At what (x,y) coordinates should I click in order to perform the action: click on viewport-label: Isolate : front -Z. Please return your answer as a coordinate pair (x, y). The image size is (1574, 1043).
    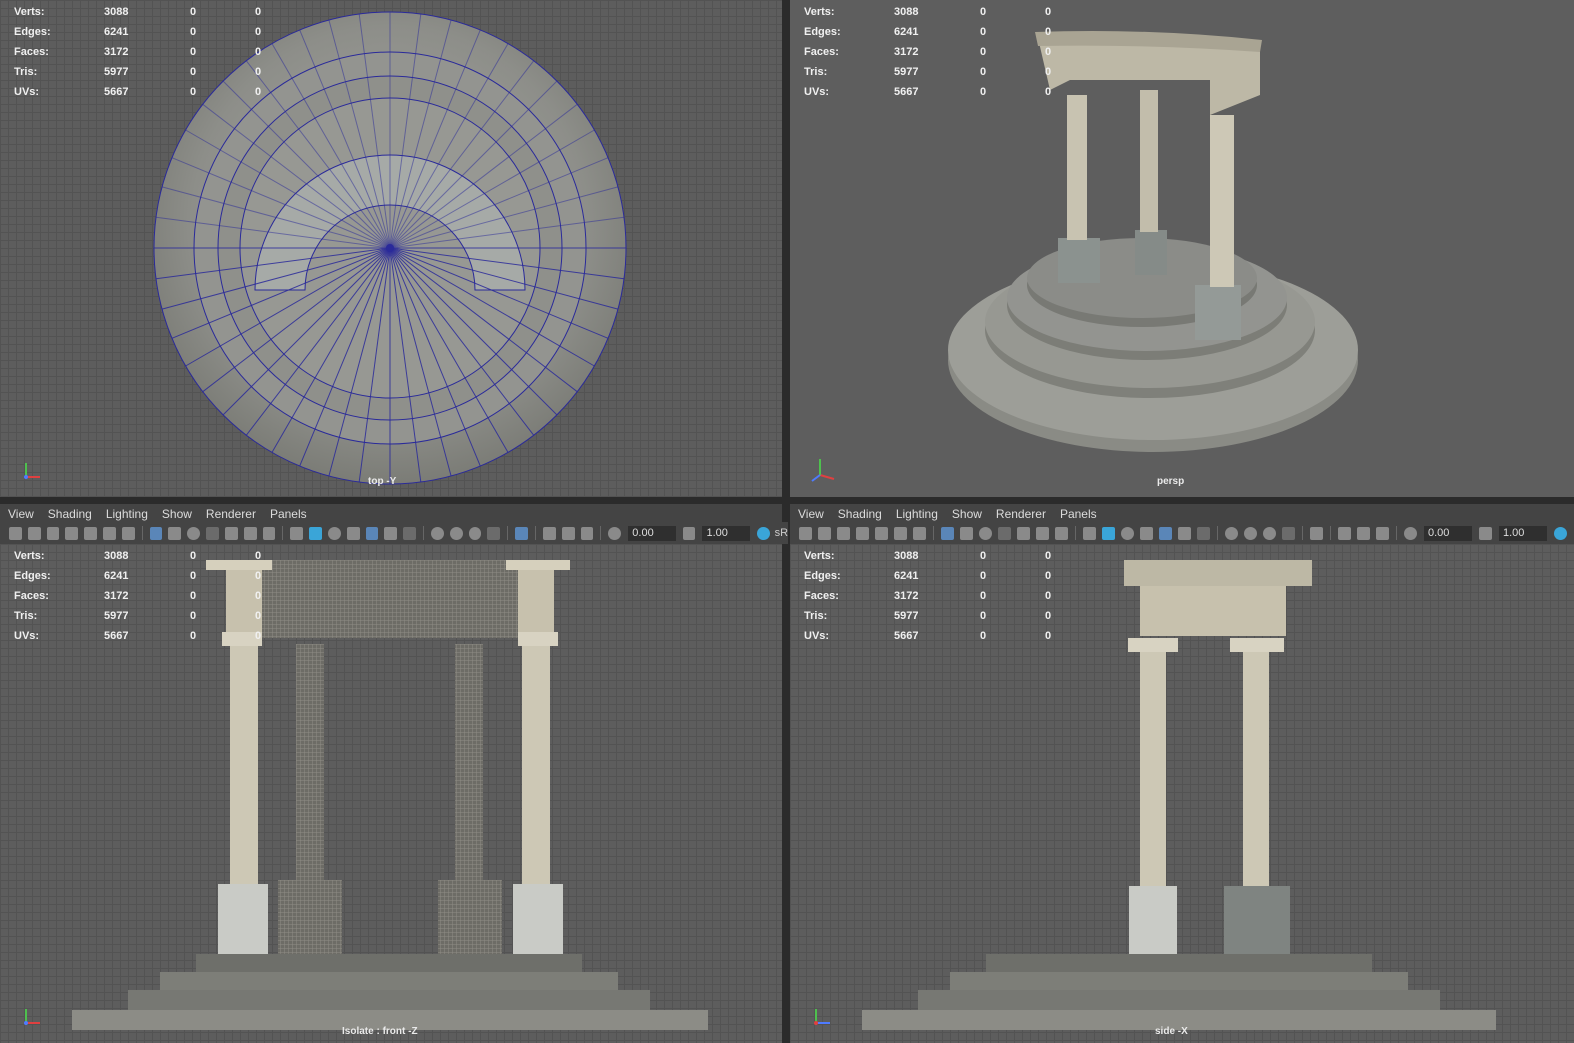
    Looking at the image, I should click on (380, 1031).